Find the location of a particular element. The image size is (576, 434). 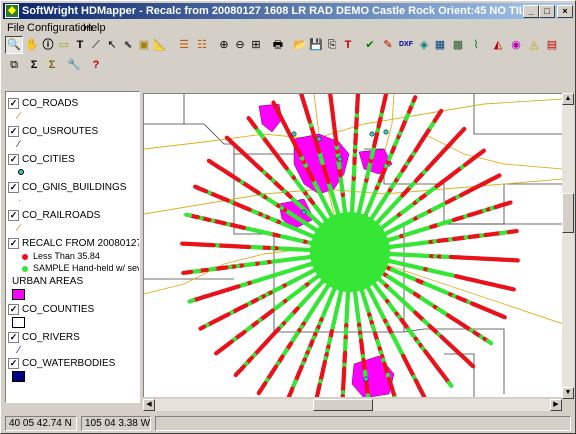

sum-tool-icon: Σ is located at coordinates (34, 65).